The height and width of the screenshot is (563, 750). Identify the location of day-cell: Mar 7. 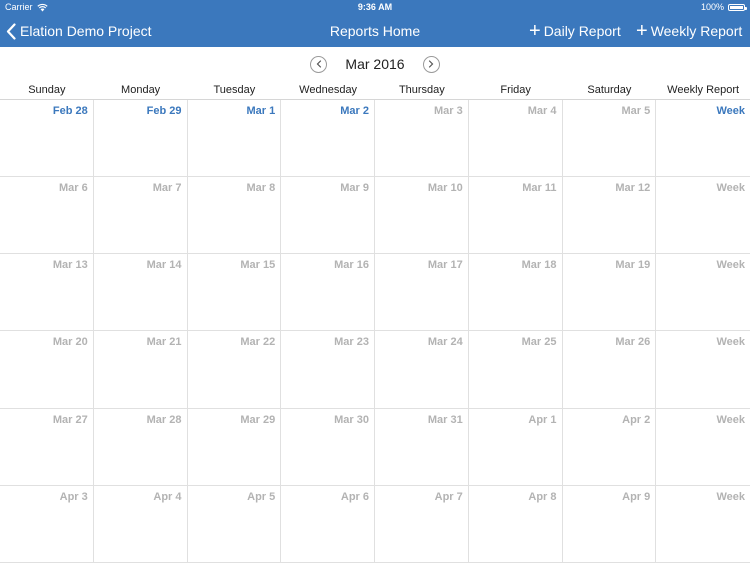
(140, 216).